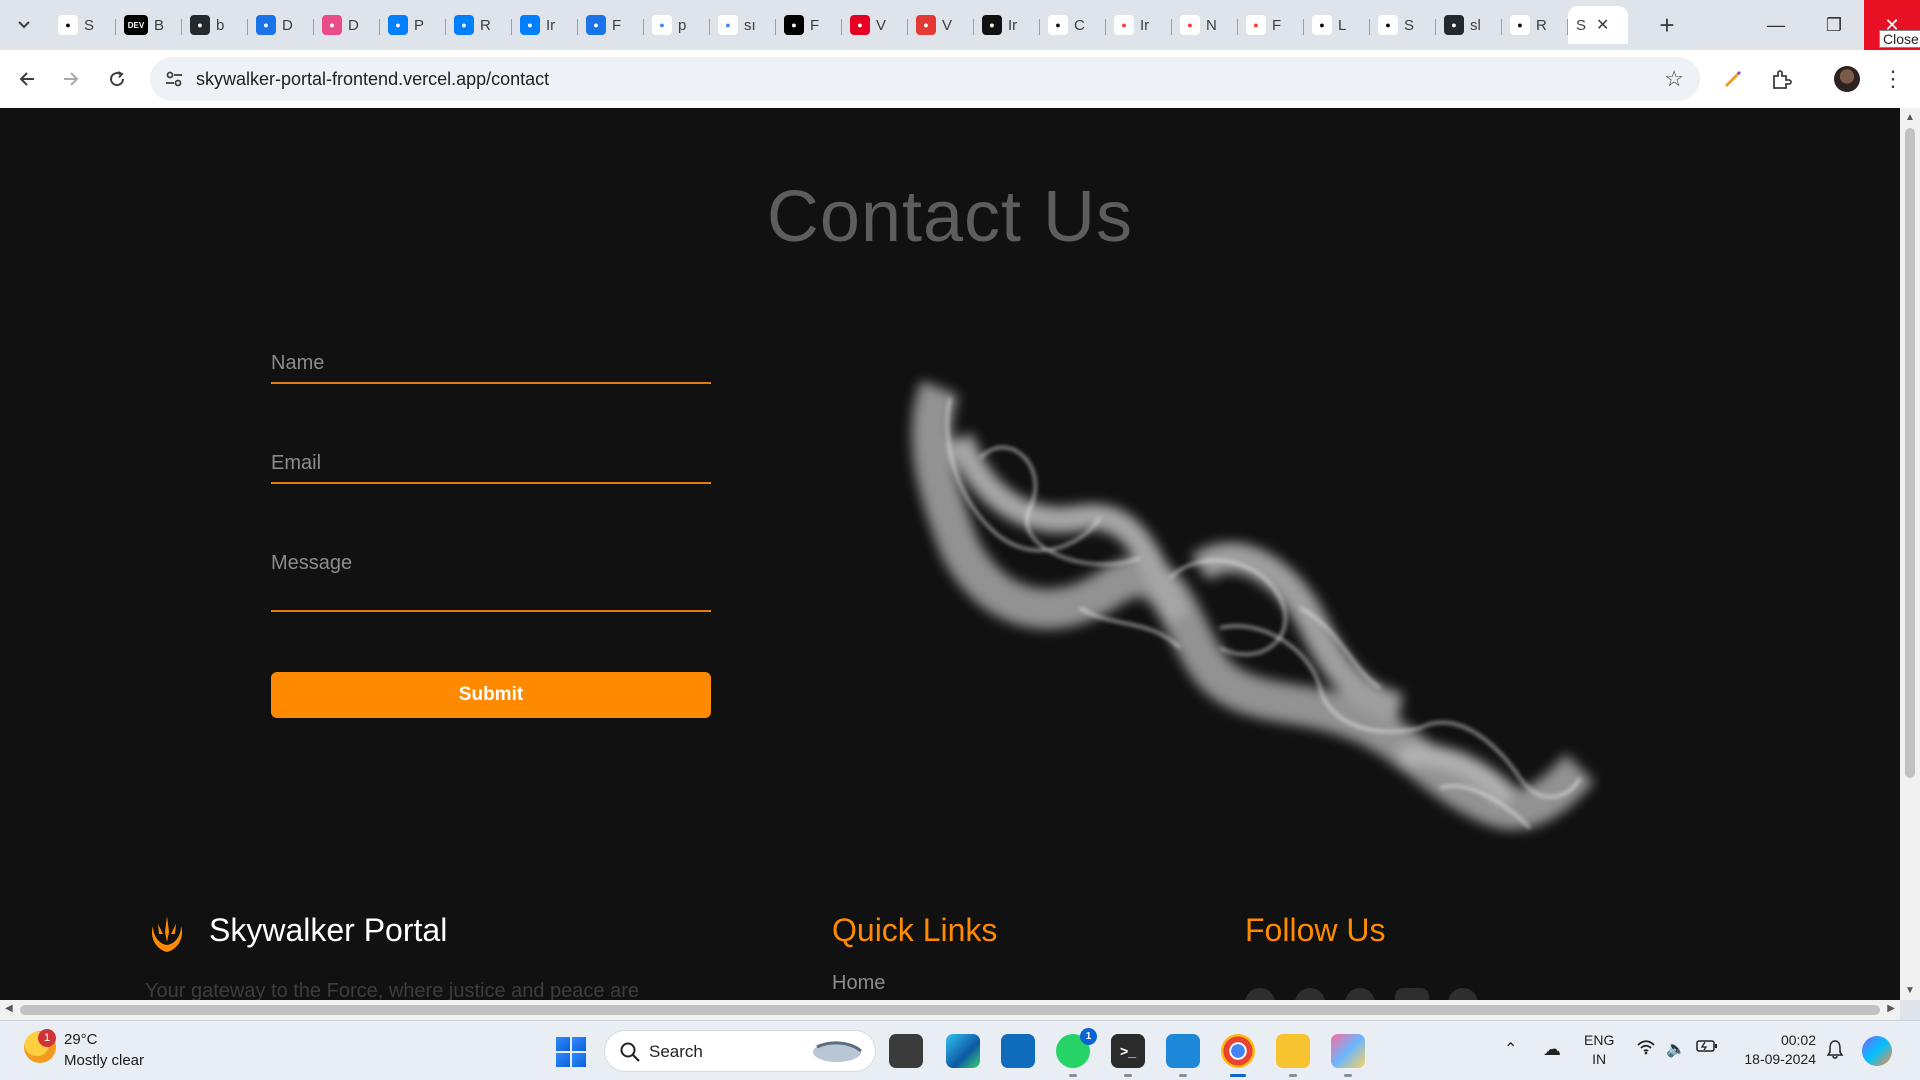 The width and height of the screenshot is (1920, 1080). What do you see at coordinates (1128, 1055) in the screenshot?
I see `terminal-icon: >_` at bounding box center [1128, 1055].